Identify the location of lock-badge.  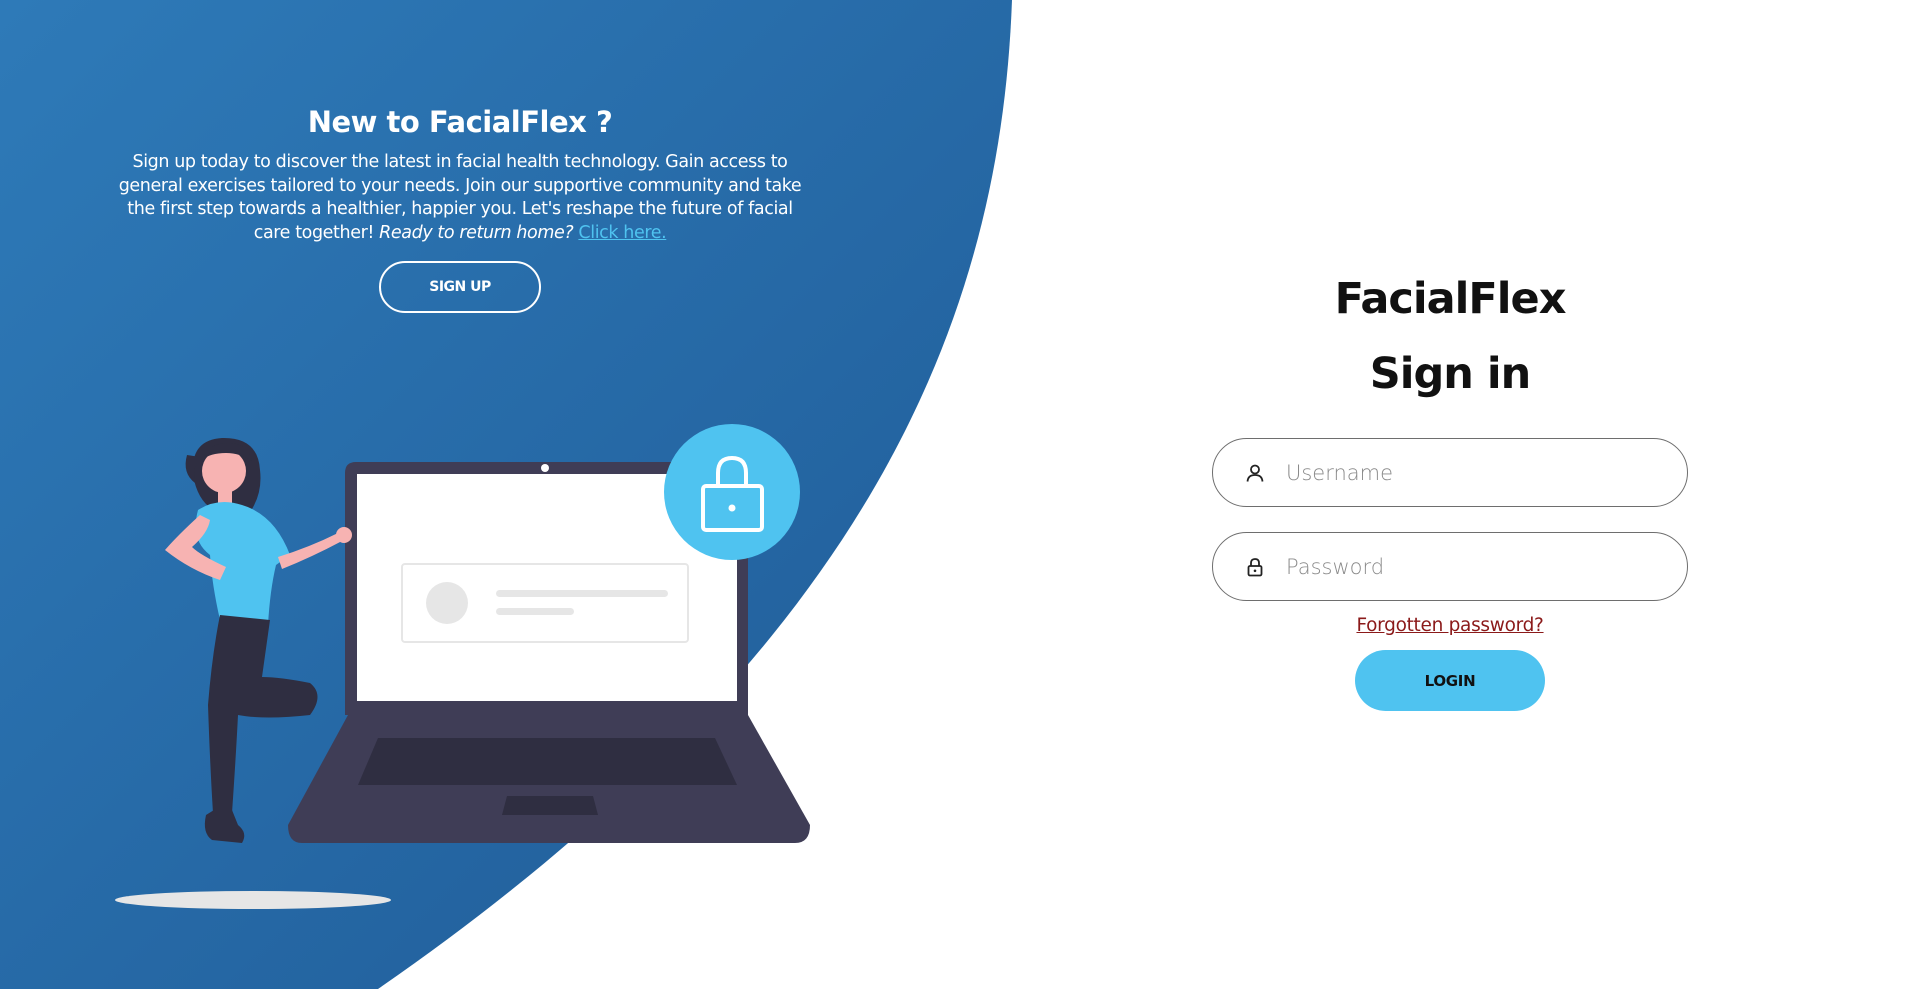
(732, 492).